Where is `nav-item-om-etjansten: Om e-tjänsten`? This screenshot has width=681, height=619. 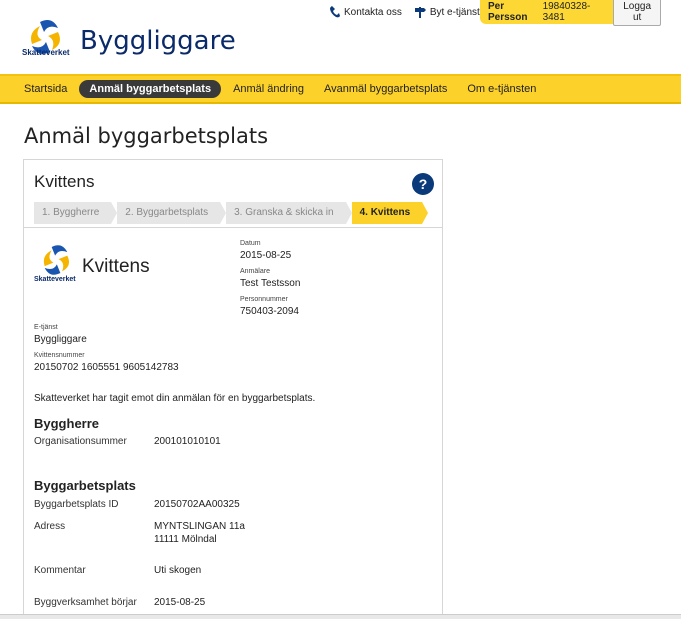
nav-item-om-etjansten: Om e-tjänsten is located at coordinates (501, 89).